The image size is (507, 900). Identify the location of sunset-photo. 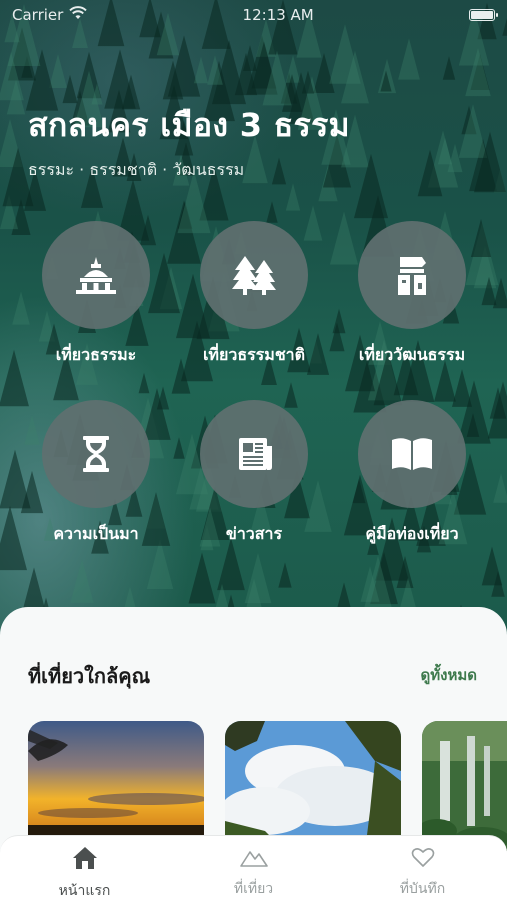
(116, 786).